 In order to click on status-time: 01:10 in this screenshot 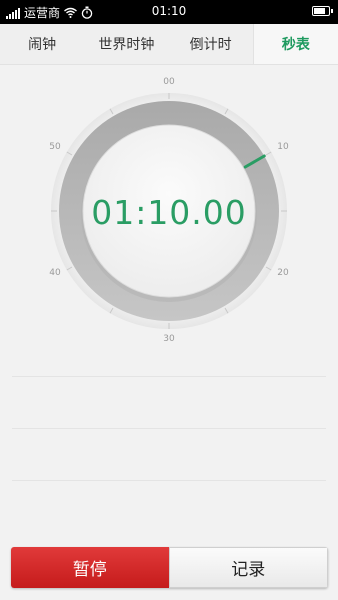, I will do `click(169, 11)`.